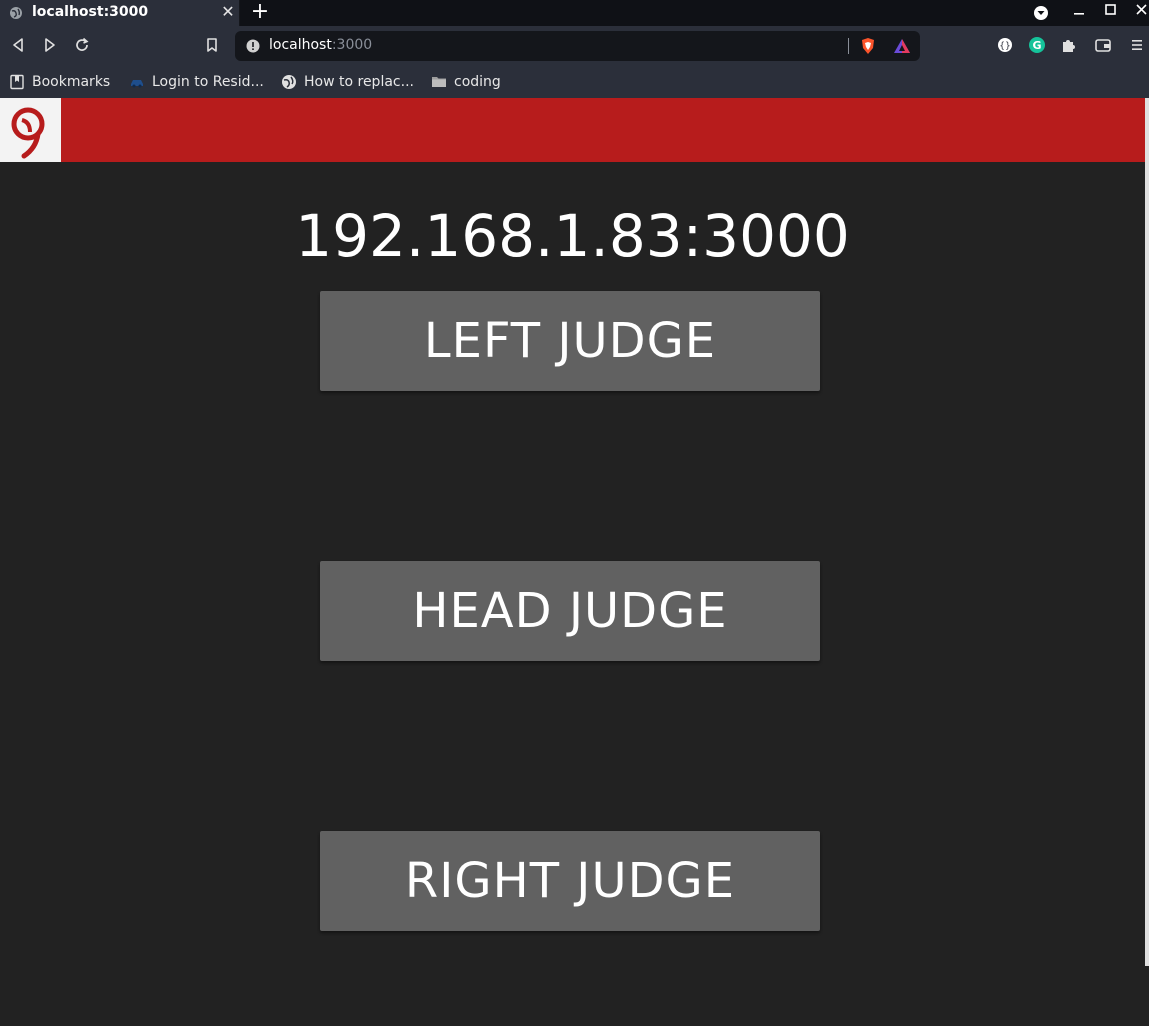  Describe the element at coordinates (228, 12) in the screenshot. I see `tab-close-icon: ✕` at that location.